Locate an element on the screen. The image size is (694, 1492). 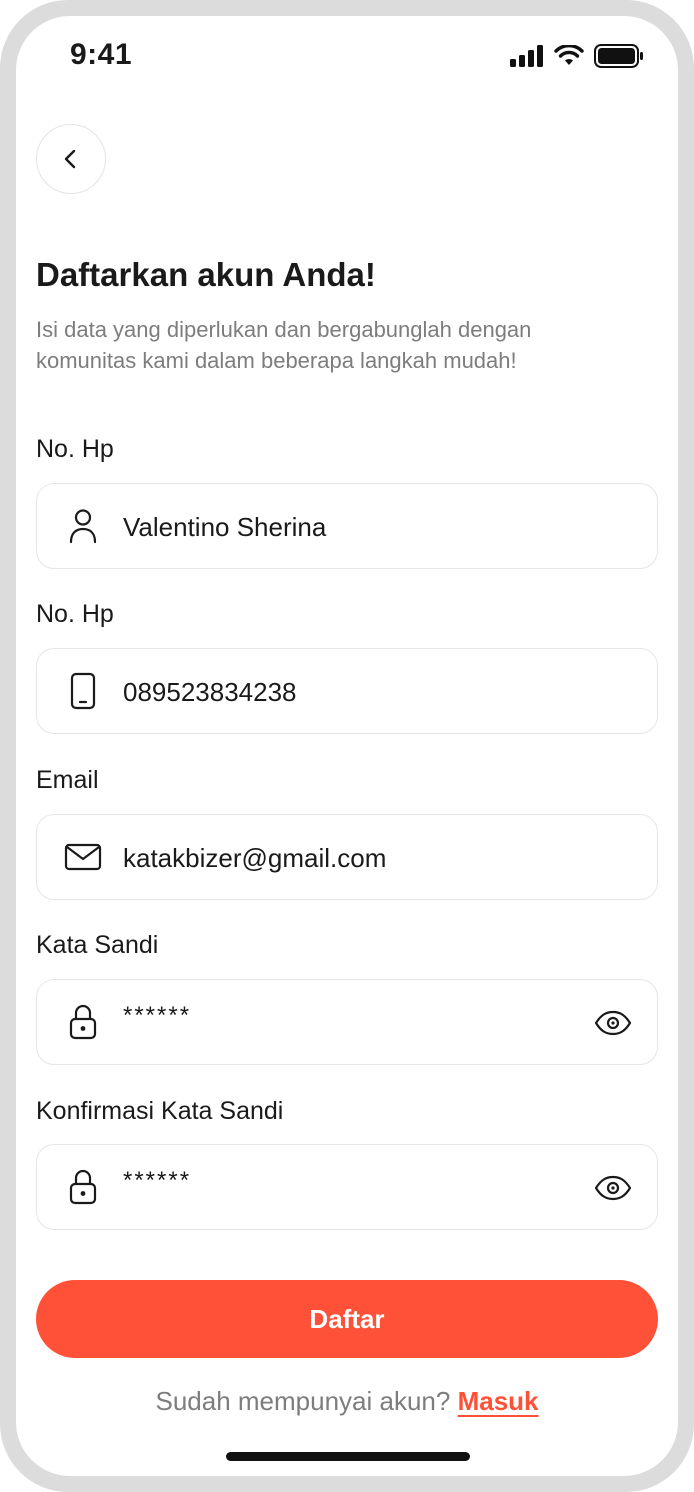
page-title: Daftarkan akun Anda! is located at coordinates (206, 274).